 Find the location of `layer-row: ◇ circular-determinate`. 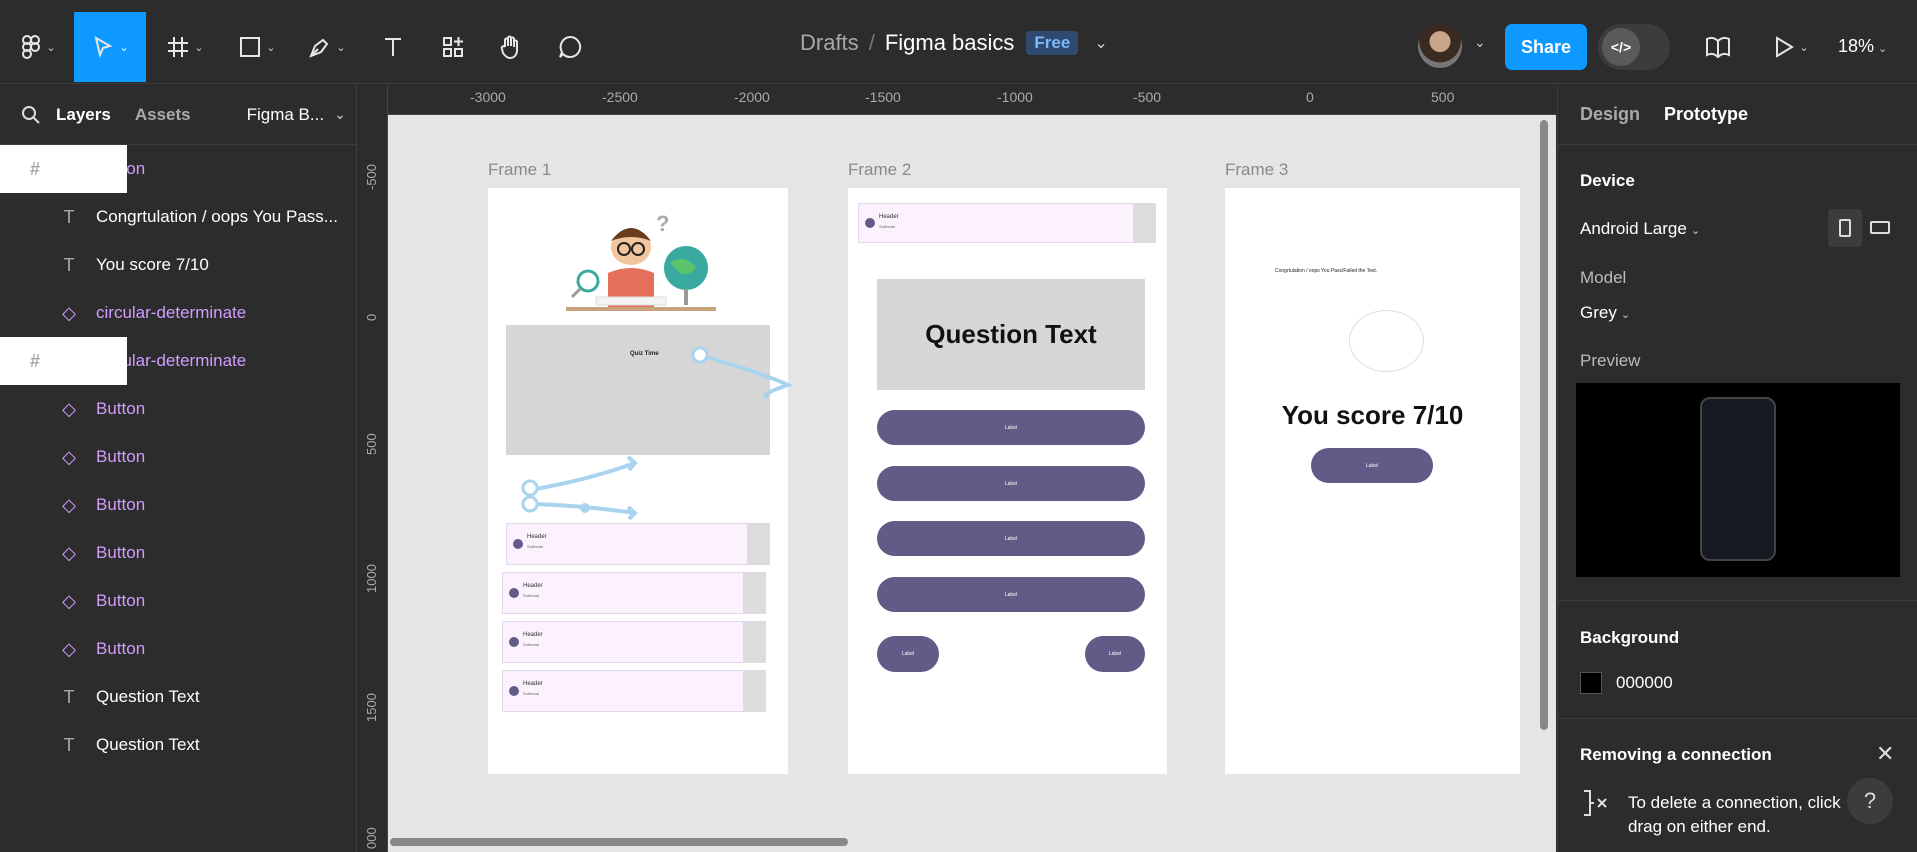

layer-row: ◇ circular-determinate is located at coordinates (178, 313).